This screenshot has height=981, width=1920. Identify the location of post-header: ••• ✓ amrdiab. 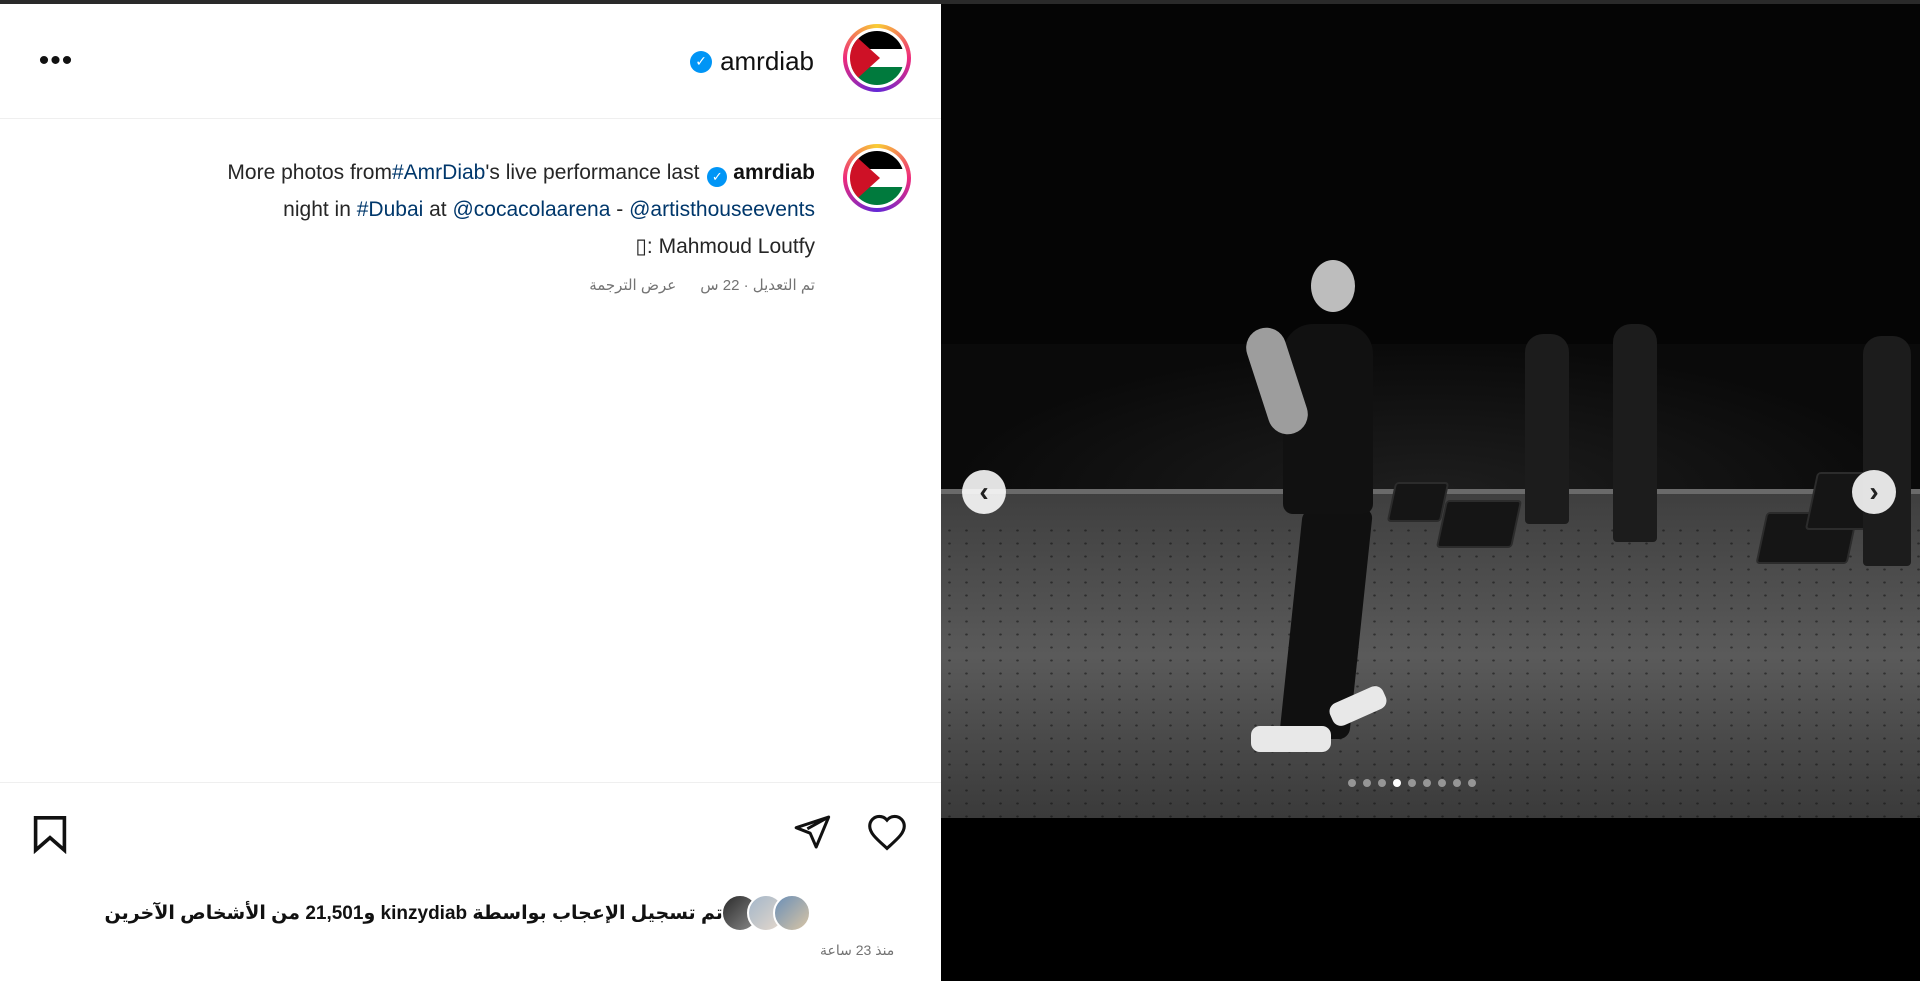
(470, 61).